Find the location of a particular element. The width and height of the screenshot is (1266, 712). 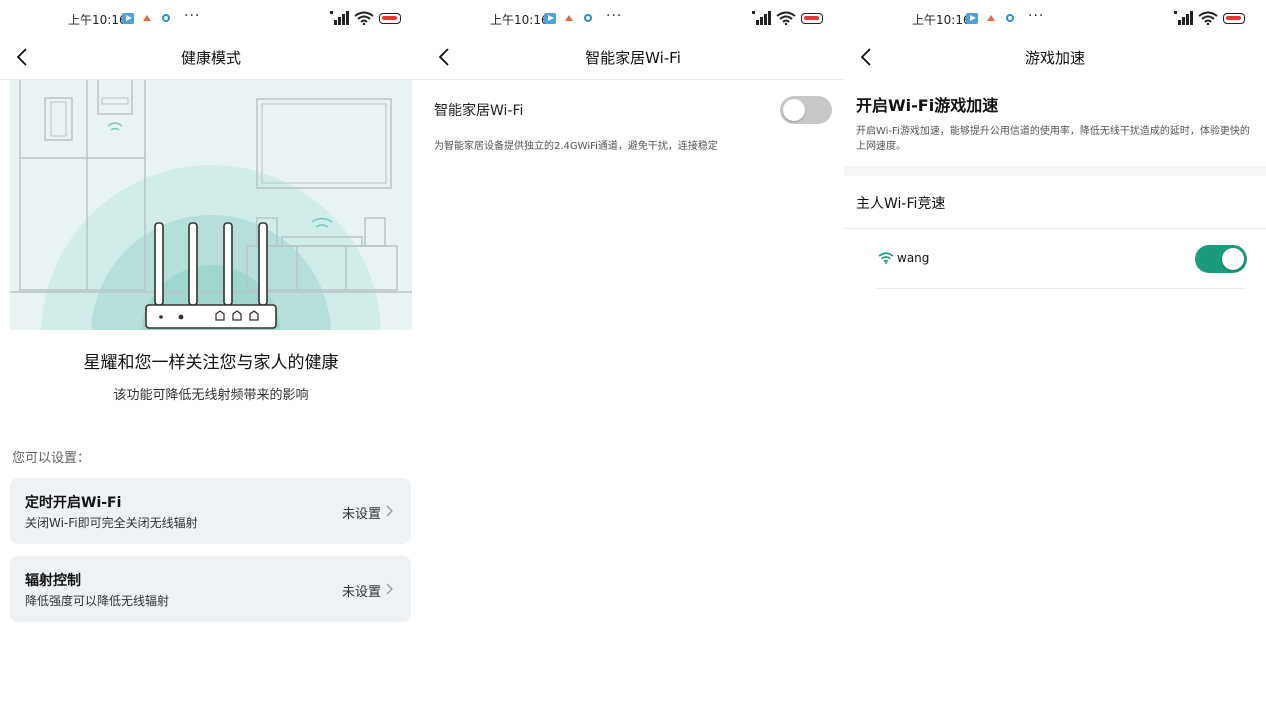

game-acceleration-heading: 开启Wi-Fi游戏加速 is located at coordinates (927, 105).